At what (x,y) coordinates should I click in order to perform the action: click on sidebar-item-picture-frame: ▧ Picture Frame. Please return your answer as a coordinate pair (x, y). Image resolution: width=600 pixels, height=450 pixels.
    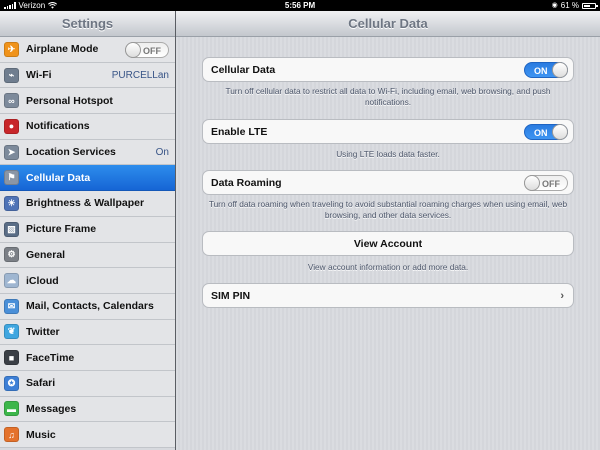
    Looking at the image, I should click on (87, 229).